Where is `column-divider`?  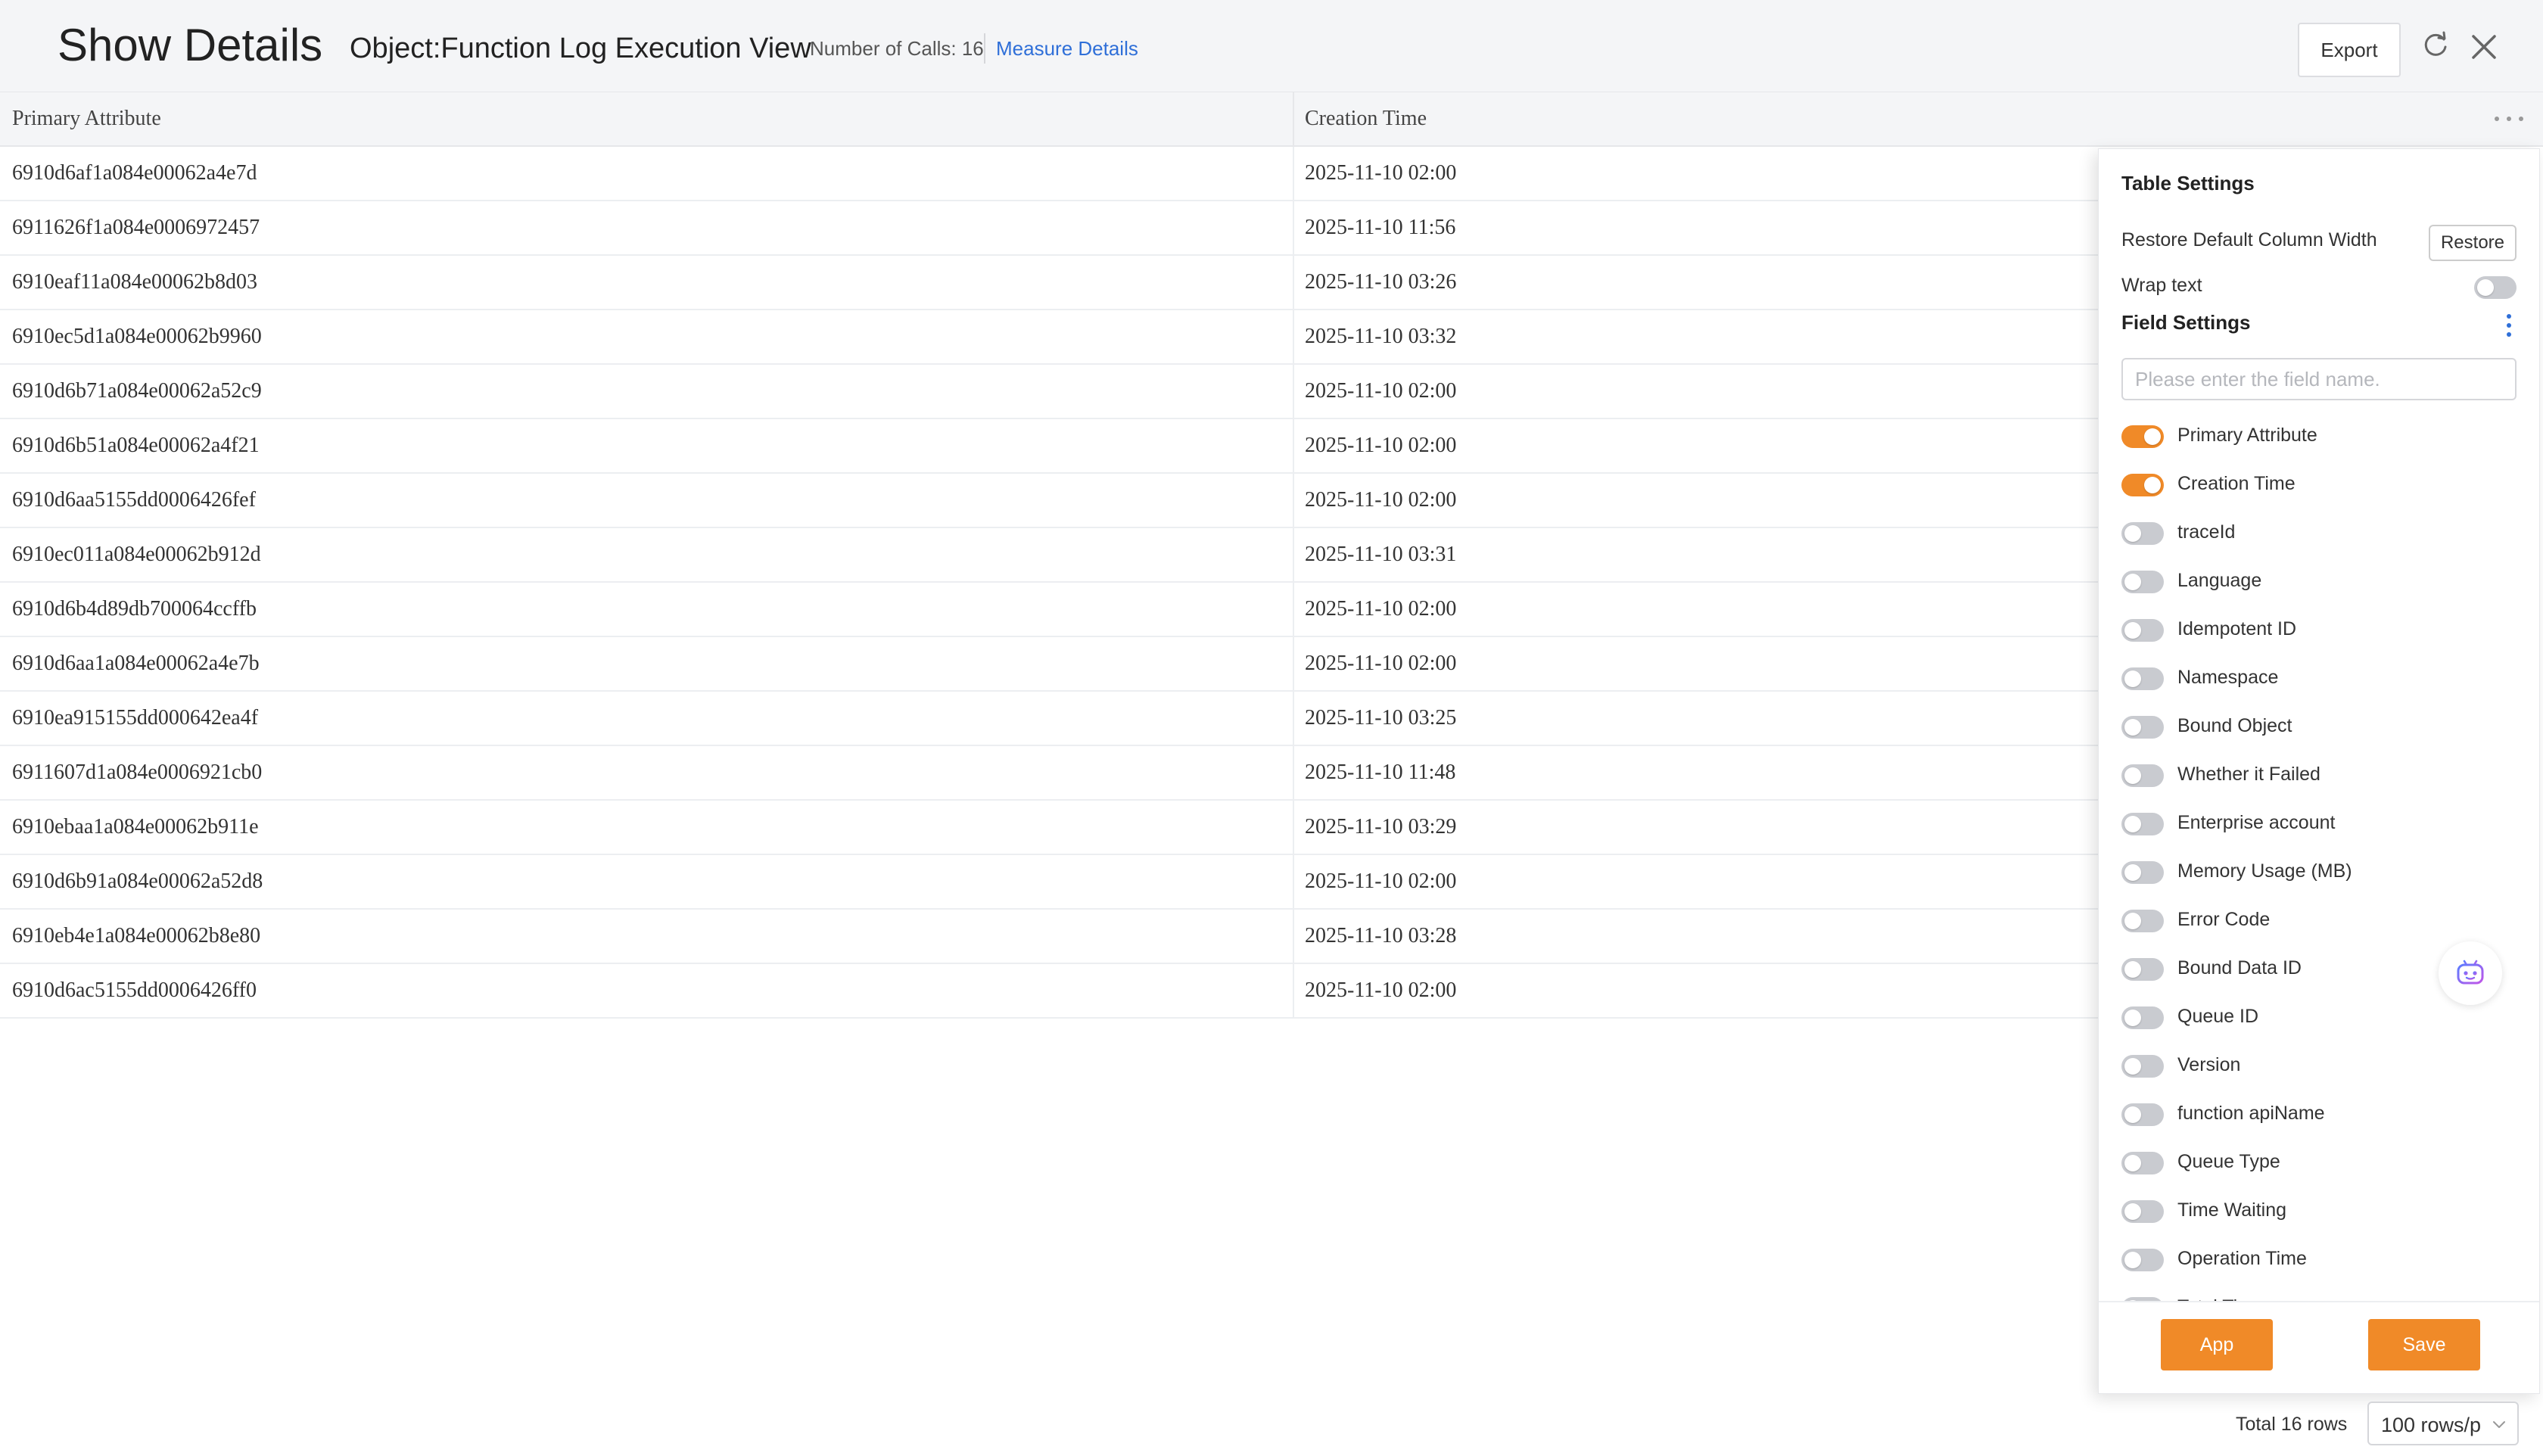 column-divider is located at coordinates (1293, 119).